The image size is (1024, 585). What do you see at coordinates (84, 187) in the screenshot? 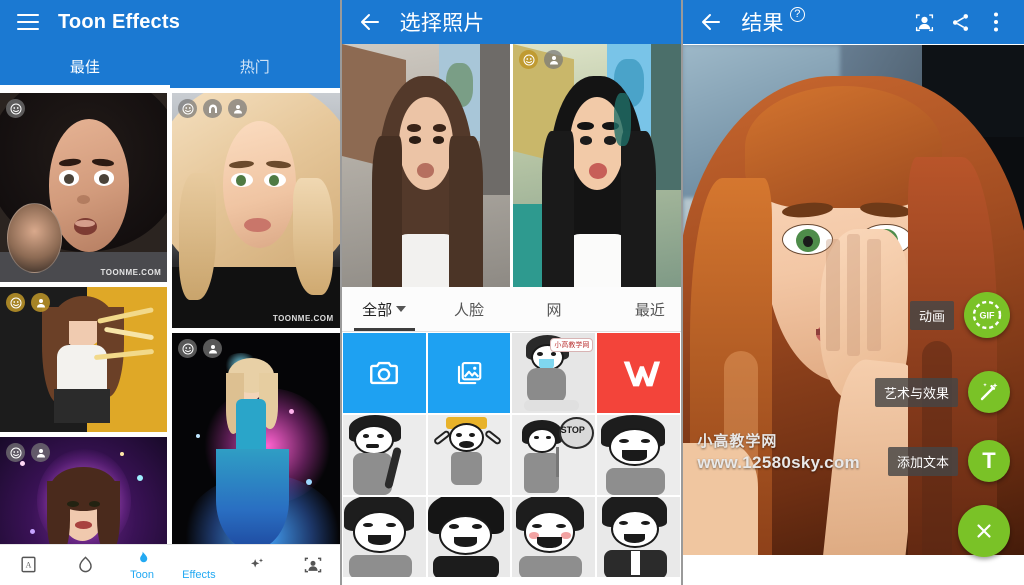
I see `effect-card-toonme-3d: TOONME.COM` at bounding box center [84, 187].